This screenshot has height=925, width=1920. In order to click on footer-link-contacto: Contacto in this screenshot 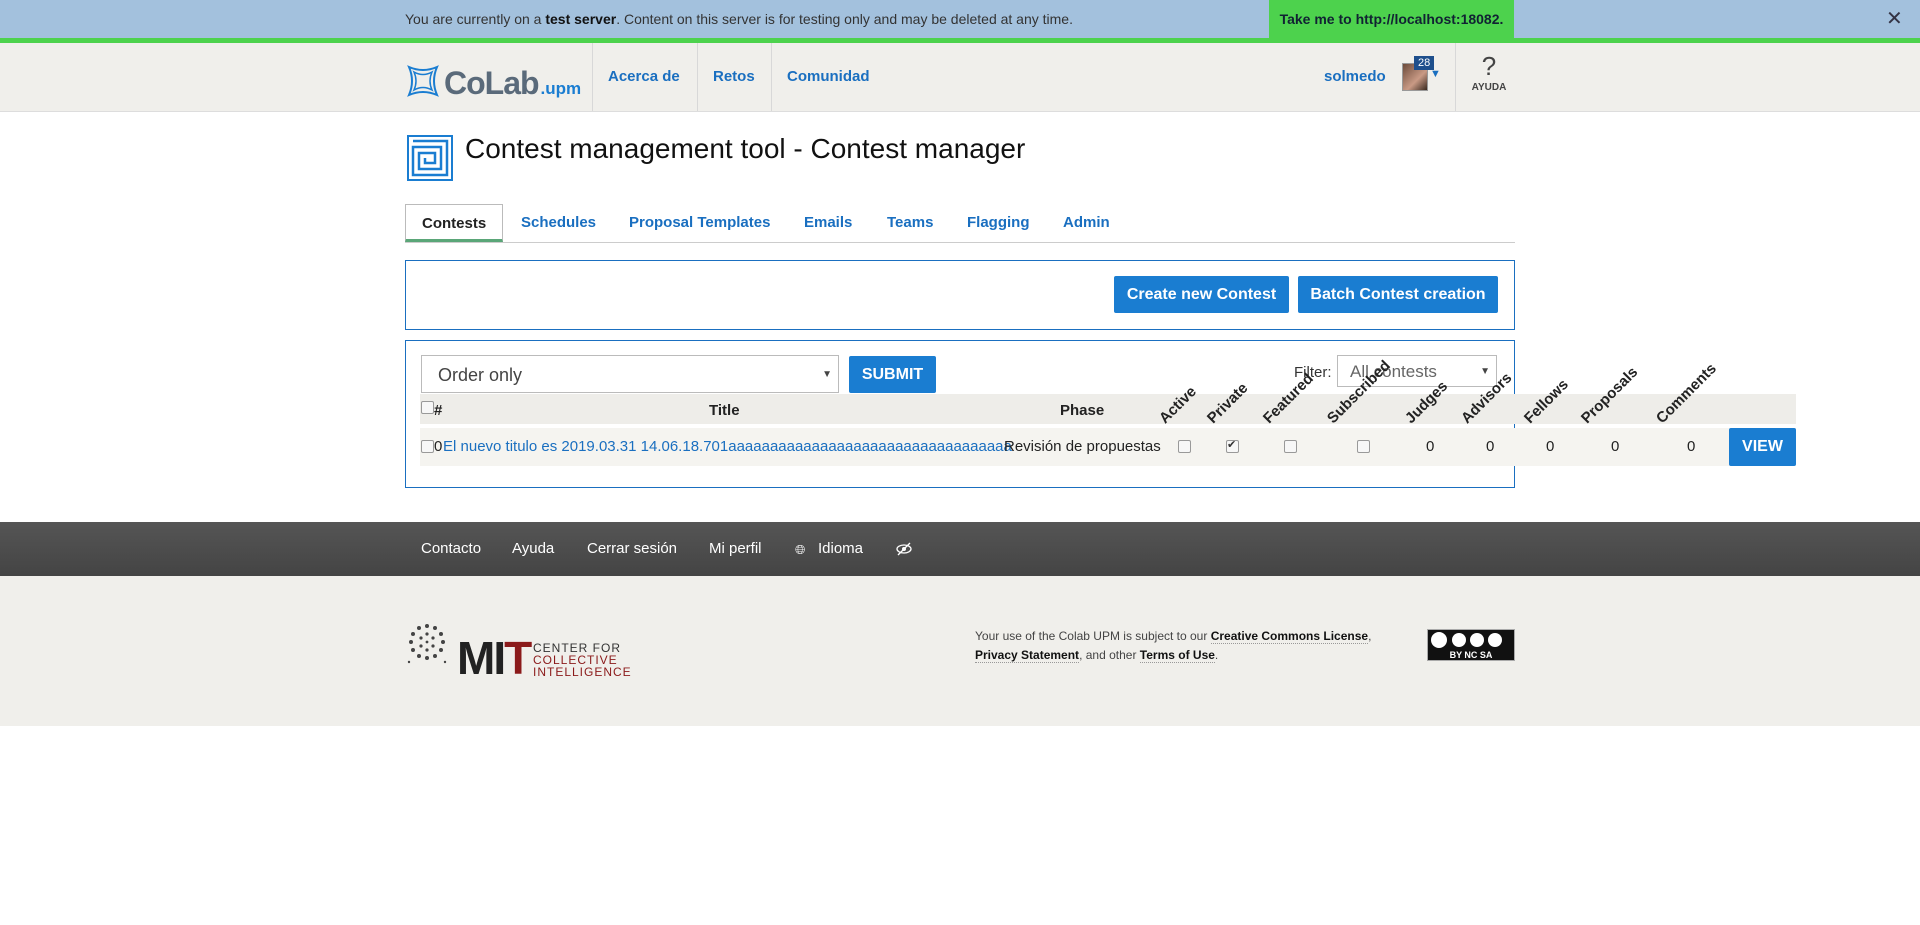, I will do `click(451, 548)`.